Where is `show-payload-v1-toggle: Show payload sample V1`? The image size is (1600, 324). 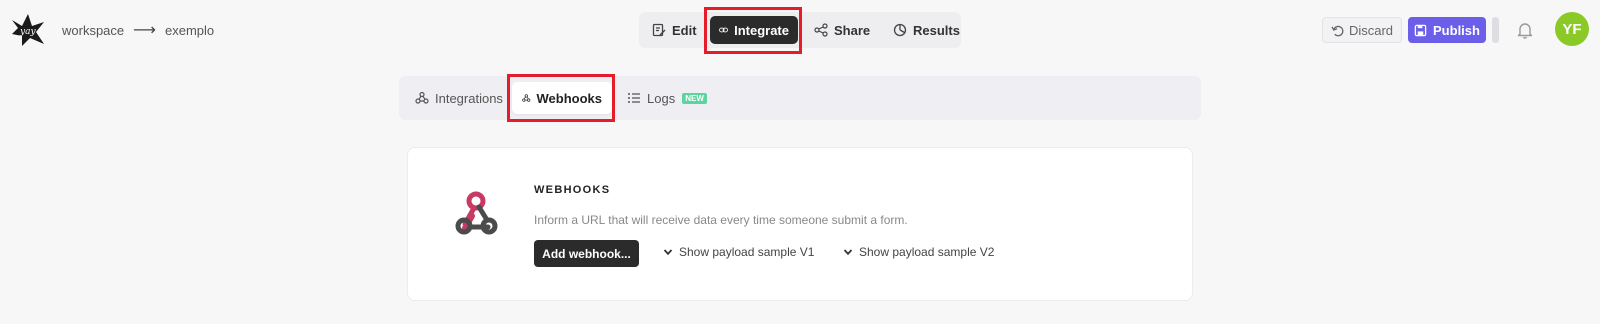 show-payload-v1-toggle: Show payload sample V1 is located at coordinates (738, 252).